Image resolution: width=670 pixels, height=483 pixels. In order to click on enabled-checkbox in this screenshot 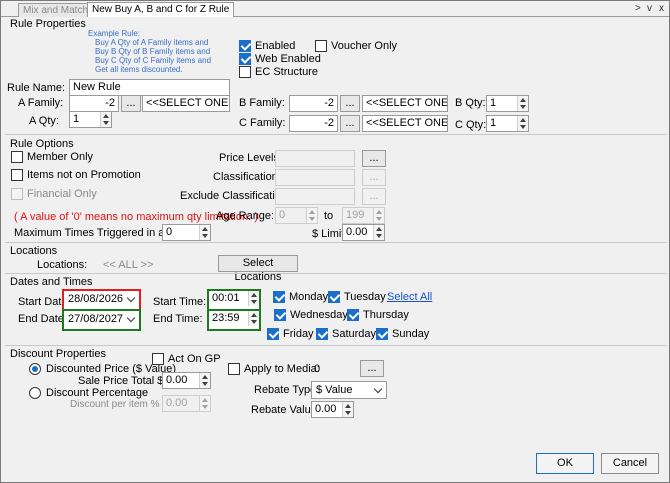, I will do `click(245, 46)`.